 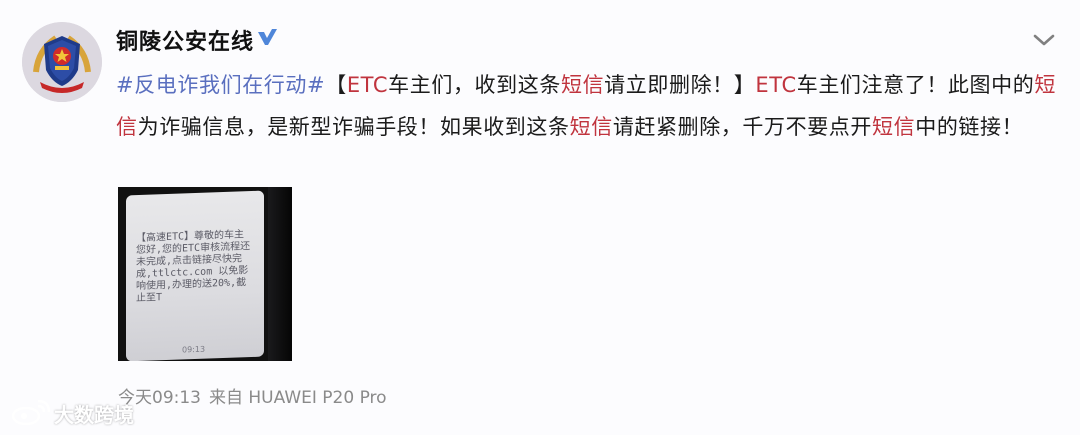 I want to click on post-text-segment: 中的链接！, so click(x=969, y=127).